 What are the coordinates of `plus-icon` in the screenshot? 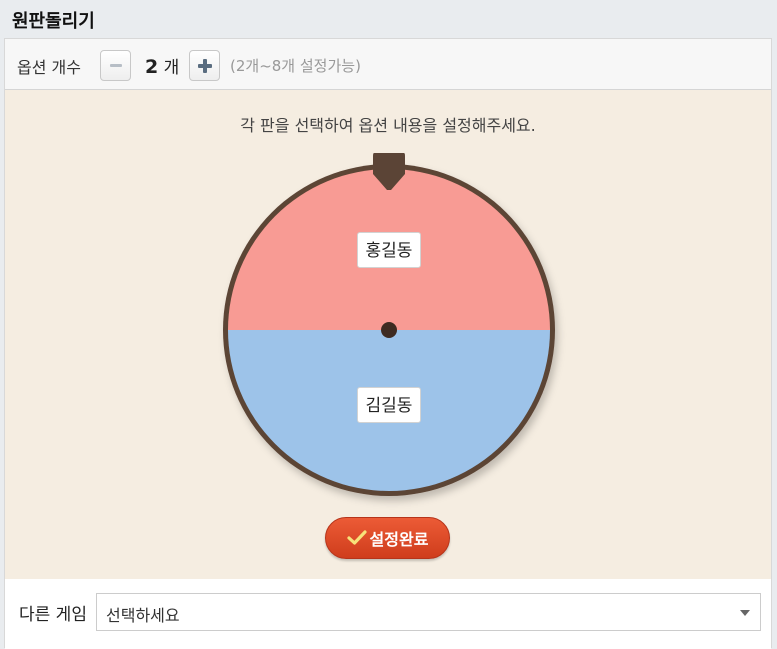 It's located at (204, 65).